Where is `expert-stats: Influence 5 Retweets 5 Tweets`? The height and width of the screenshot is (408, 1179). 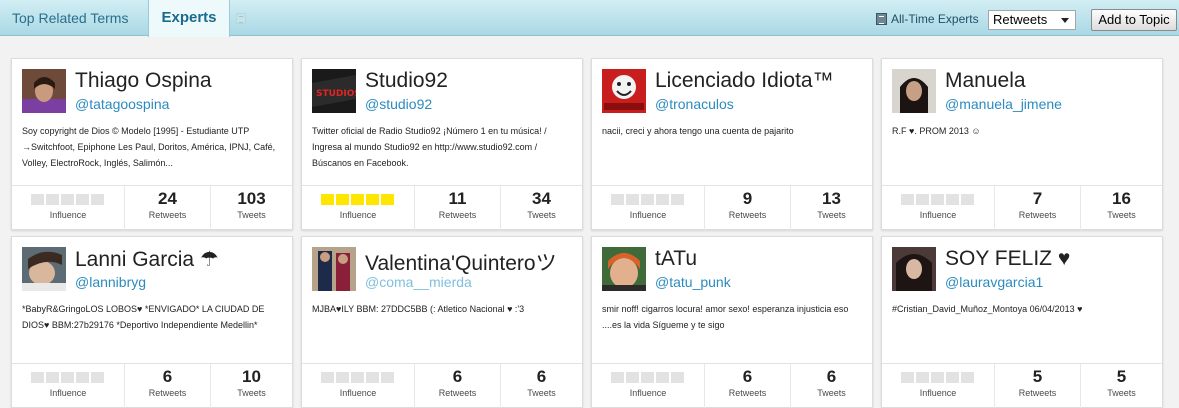 expert-stats: Influence 5 Retweets 5 Tweets is located at coordinates (1022, 385).